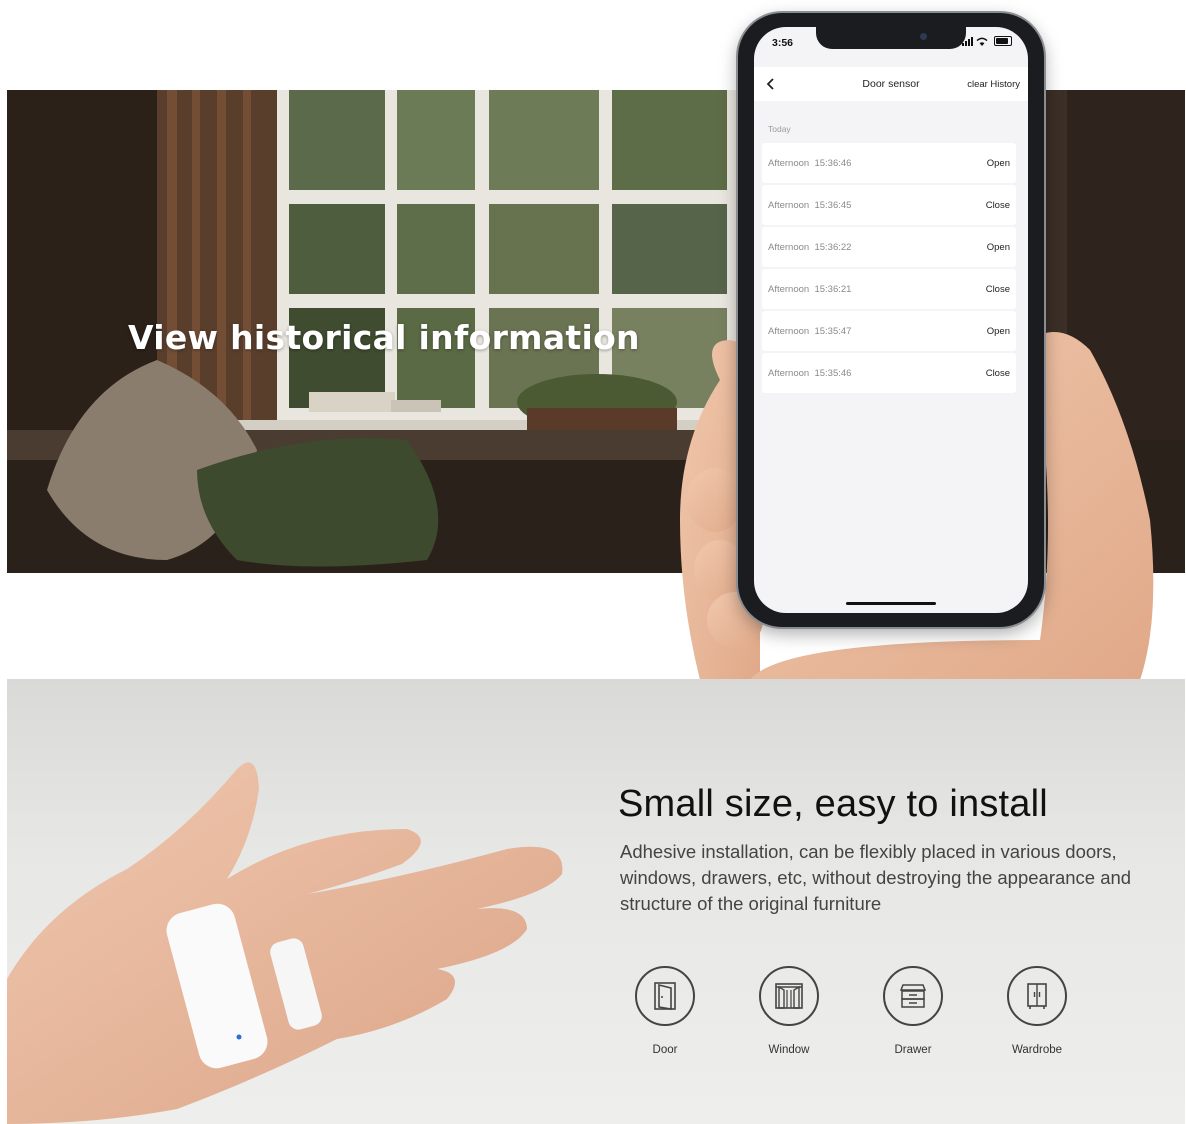  What do you see at coordinates (810, 205) in the screenshot?
I see `row-time: Afternoon 15:36:45` at bounding box center [810, 205].